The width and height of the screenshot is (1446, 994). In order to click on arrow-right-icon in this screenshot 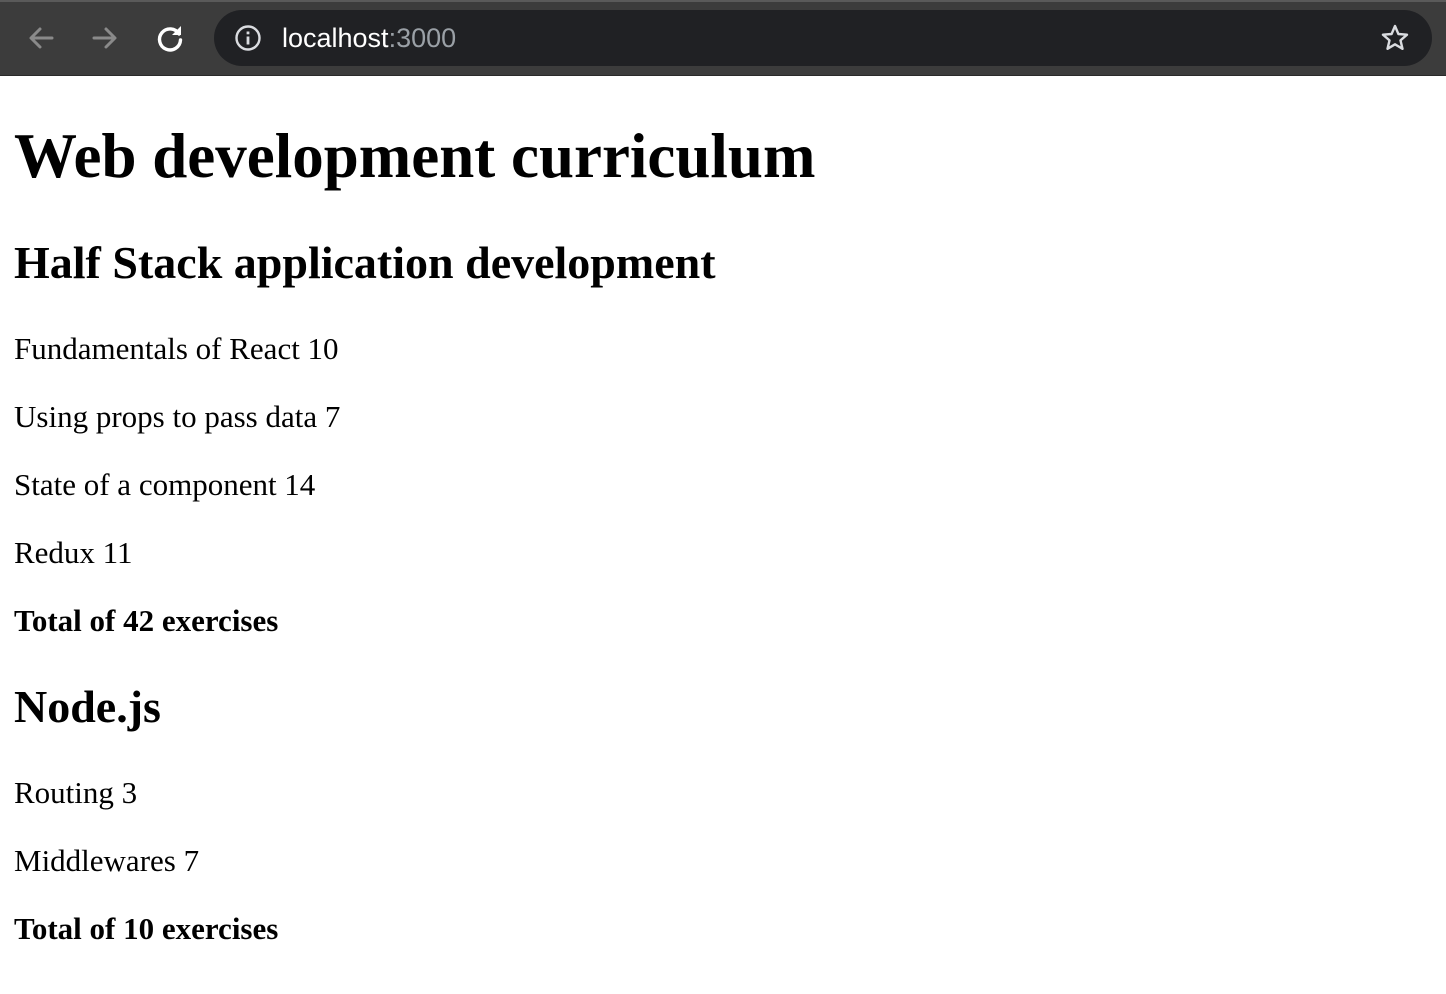, I will do `click(104, 38)`.